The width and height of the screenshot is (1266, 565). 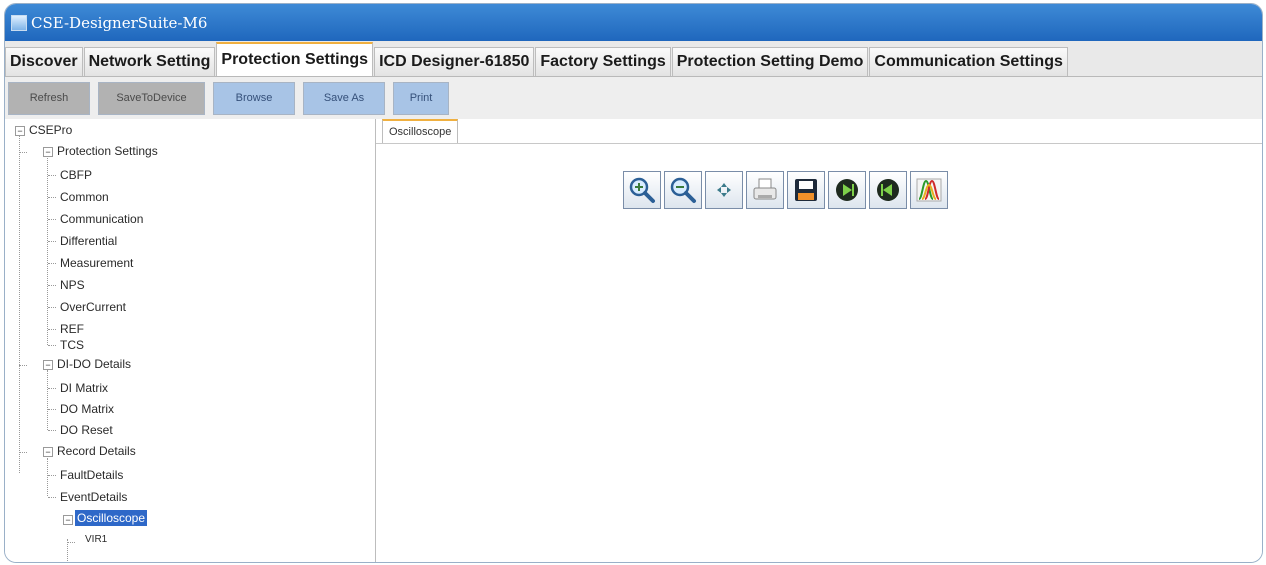 What do you see at coordinates (929, 190) in the screenshot?
I see `waveform-icon` at bounding box center [929, 190].